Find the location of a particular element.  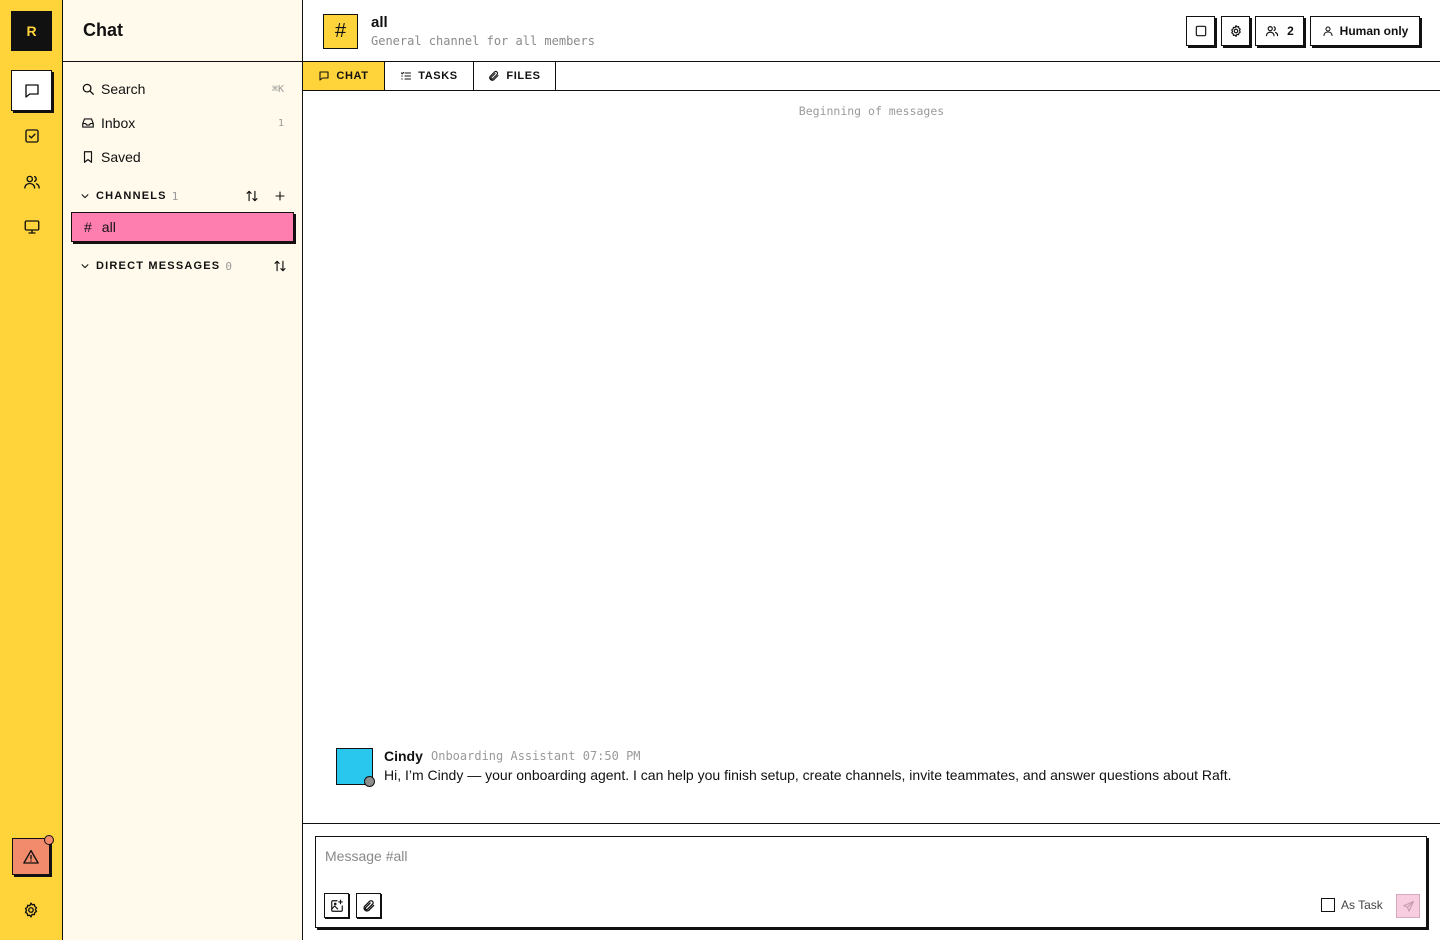

direct-messages-count: 0 is located at coordinates (228, 266).